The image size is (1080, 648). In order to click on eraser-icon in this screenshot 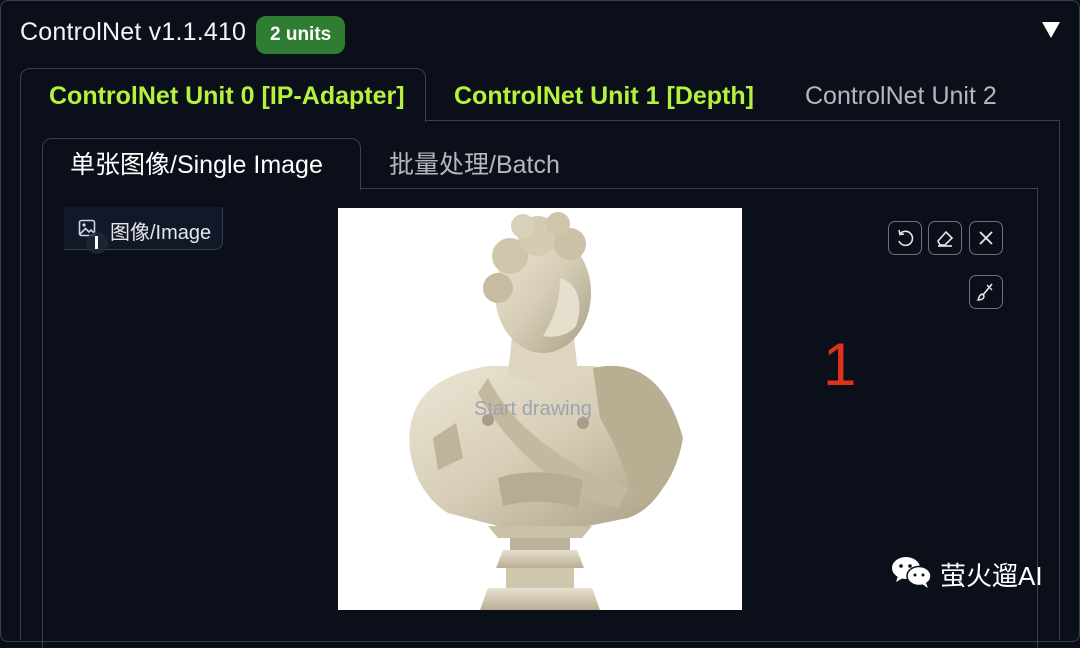, I will do `click(945, 238)`.